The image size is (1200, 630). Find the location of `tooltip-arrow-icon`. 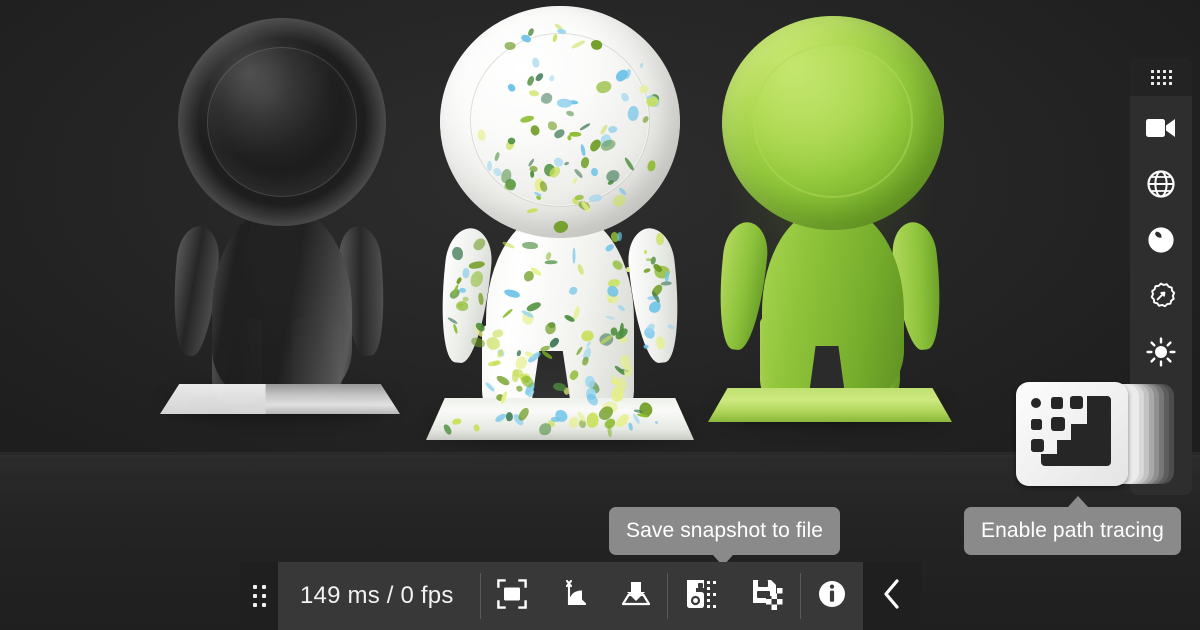

tooltip-arrow-icon is located at coordinates (1078, 501).